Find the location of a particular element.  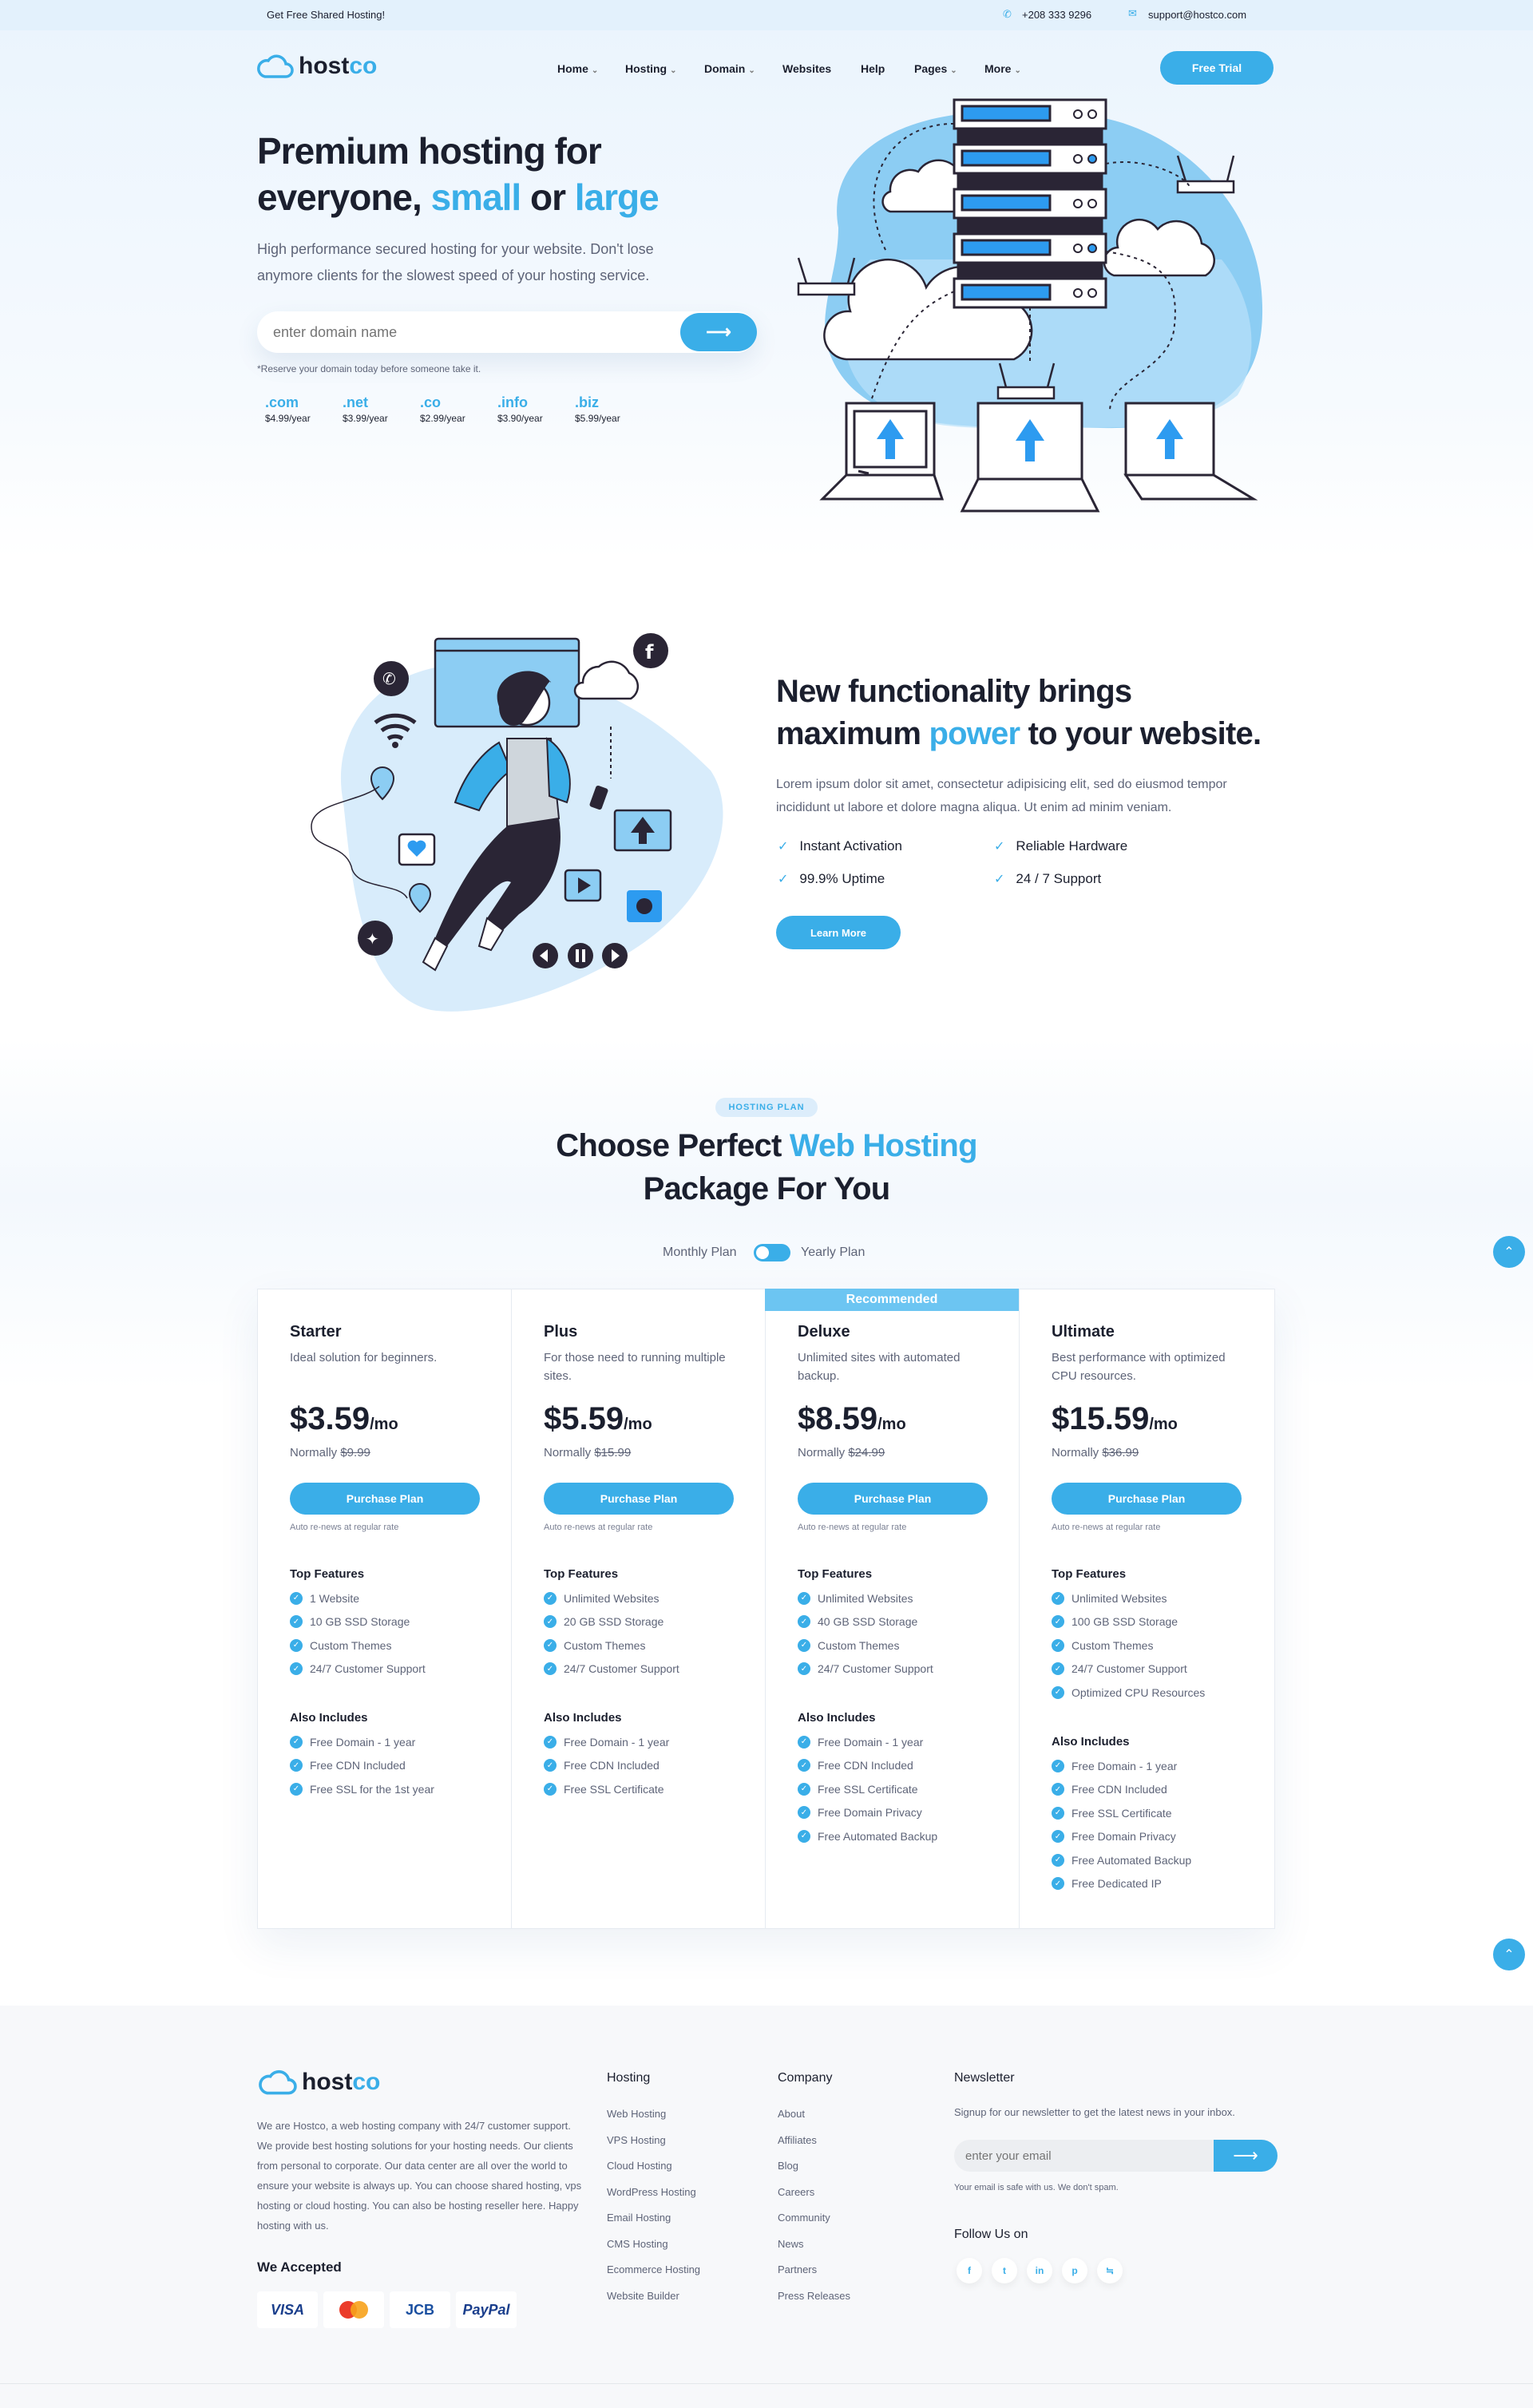

footer-link: News is located at coordinates (814, 2251).